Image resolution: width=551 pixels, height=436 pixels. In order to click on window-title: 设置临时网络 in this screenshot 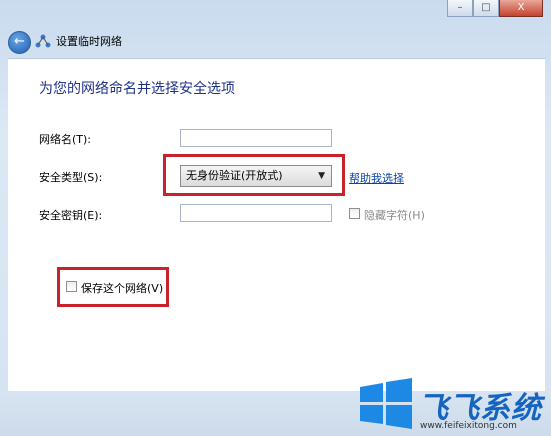, I will do `click(89, 41)`.